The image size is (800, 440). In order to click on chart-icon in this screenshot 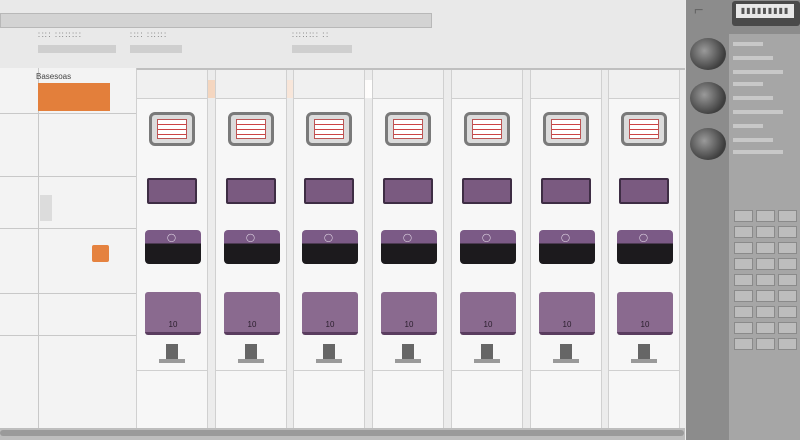, I will do `click(487, 129)`.